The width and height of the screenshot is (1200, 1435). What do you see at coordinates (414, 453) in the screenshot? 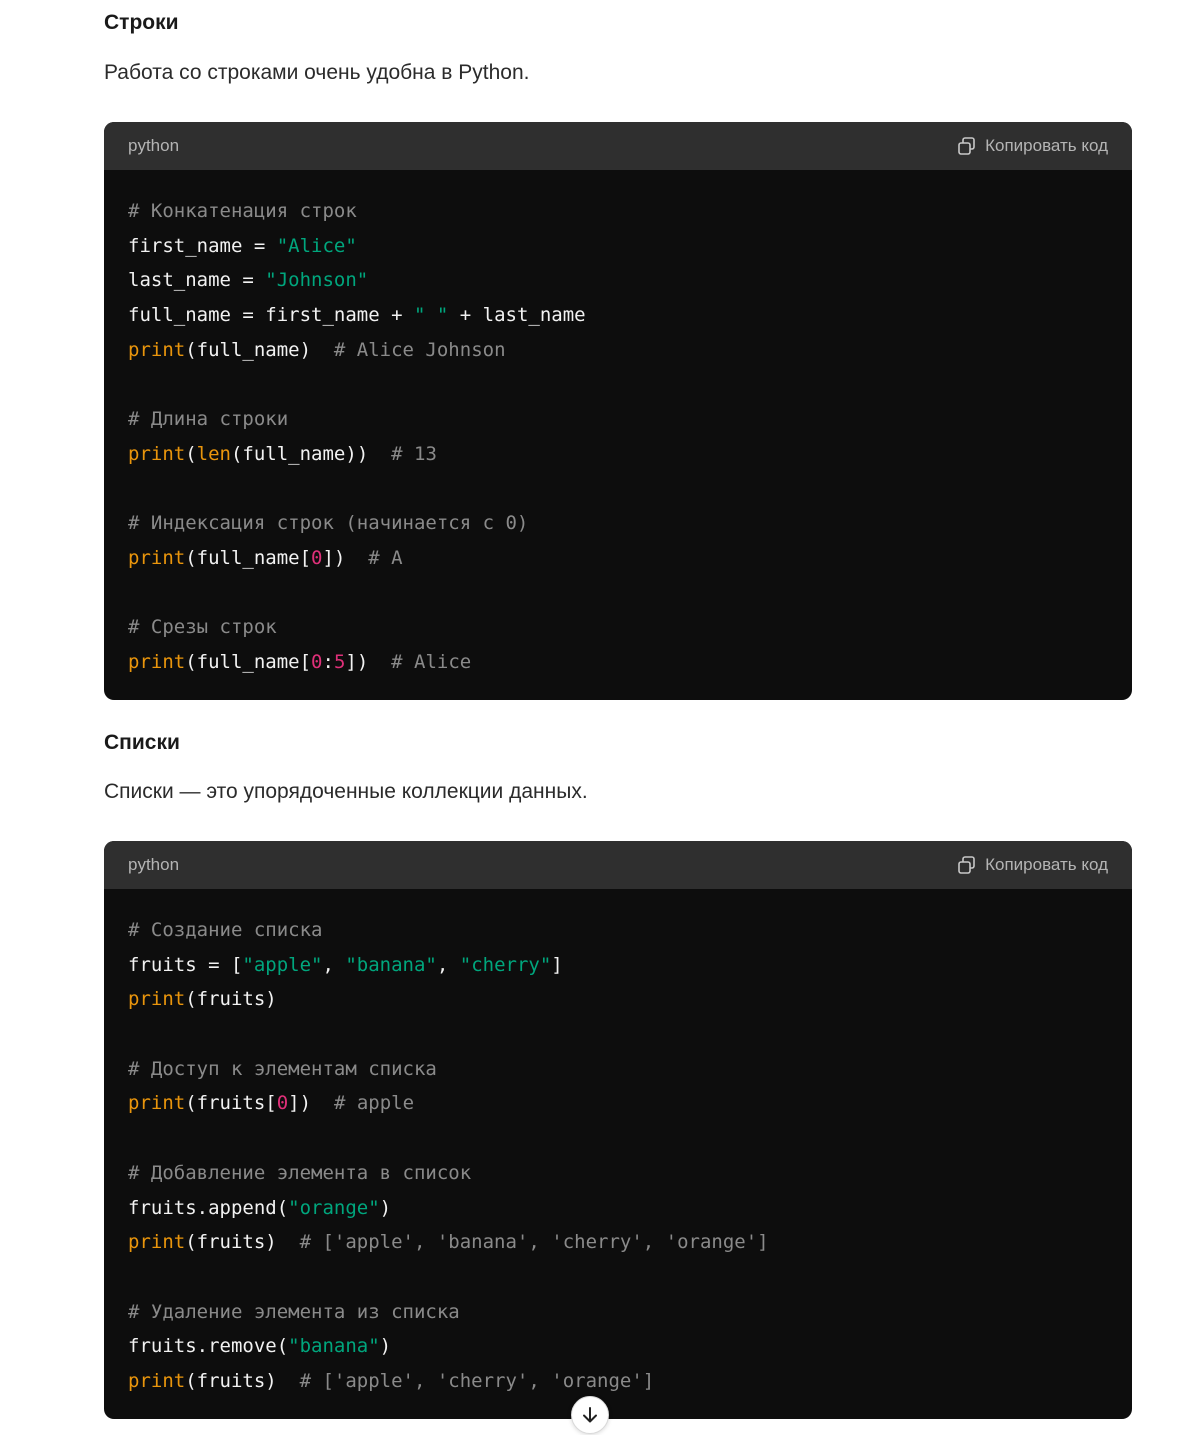
I see `code-token-comment: # 13` at bounding box center [414, 453].